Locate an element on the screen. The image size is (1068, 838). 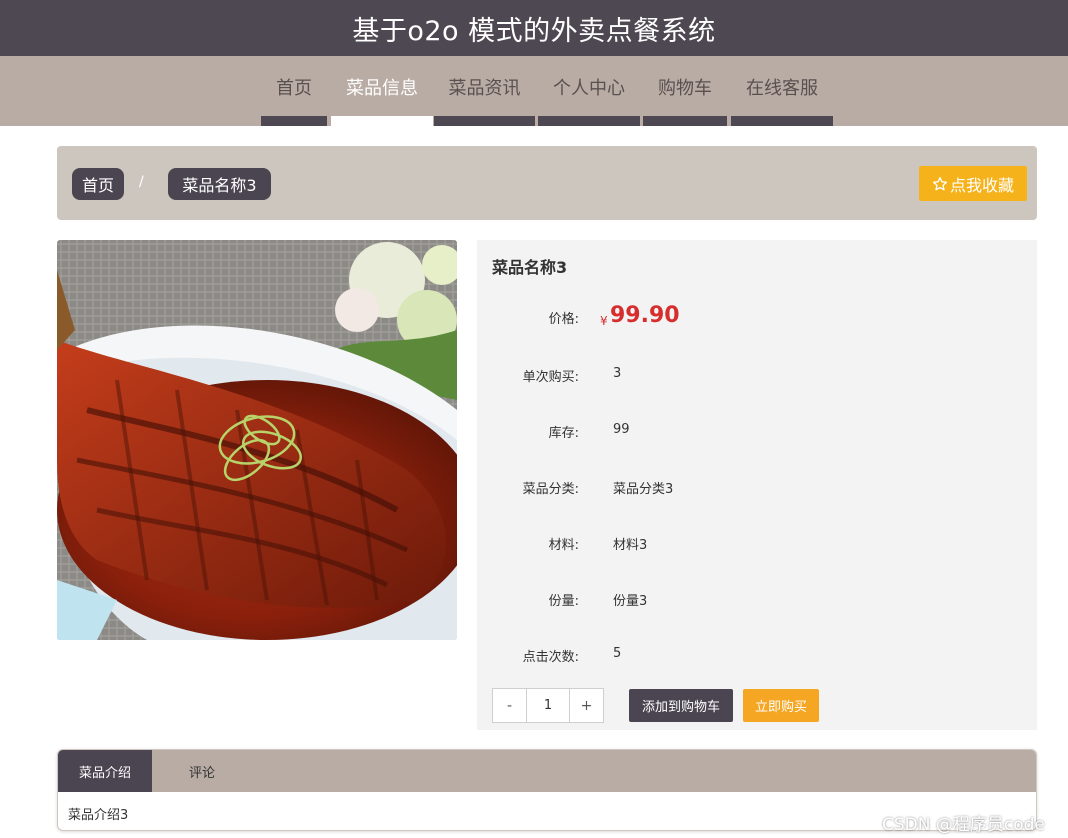
field-label: 材料: is located at coordinates (563, 545).